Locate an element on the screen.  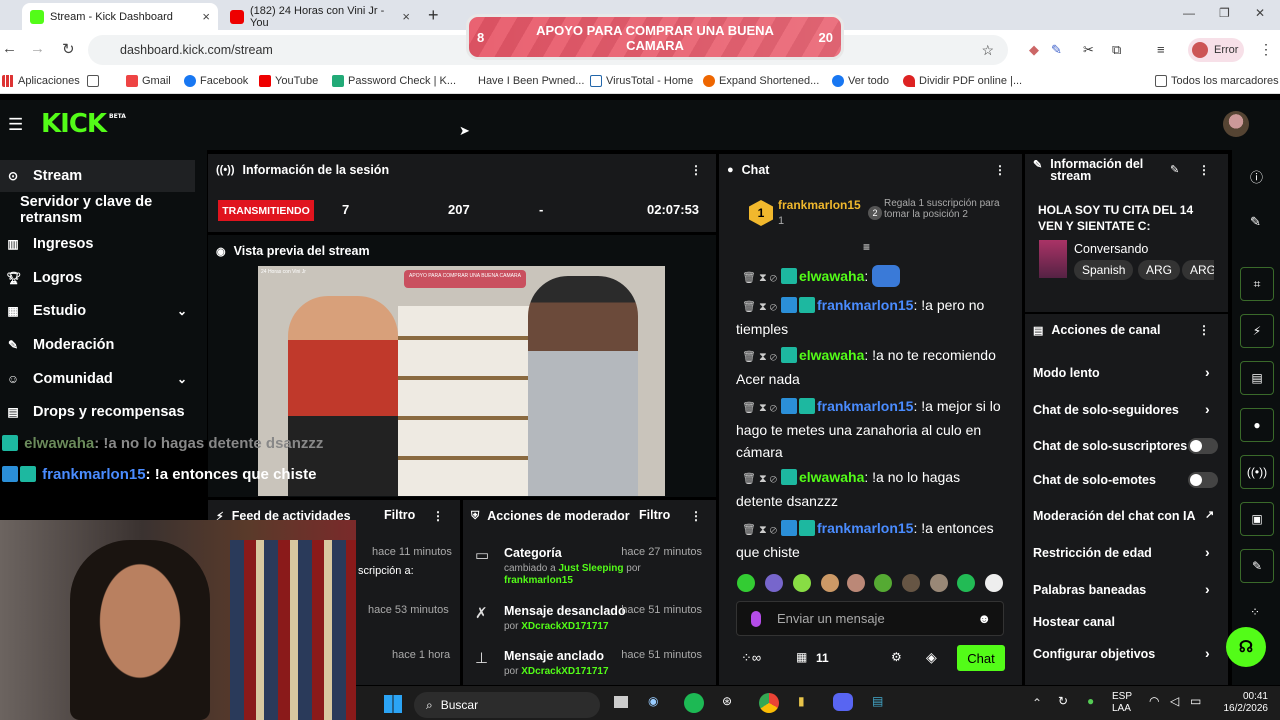
sidebar-item-estudio: ▦ Estudio ⌄ is located at coordinates (97, 311).